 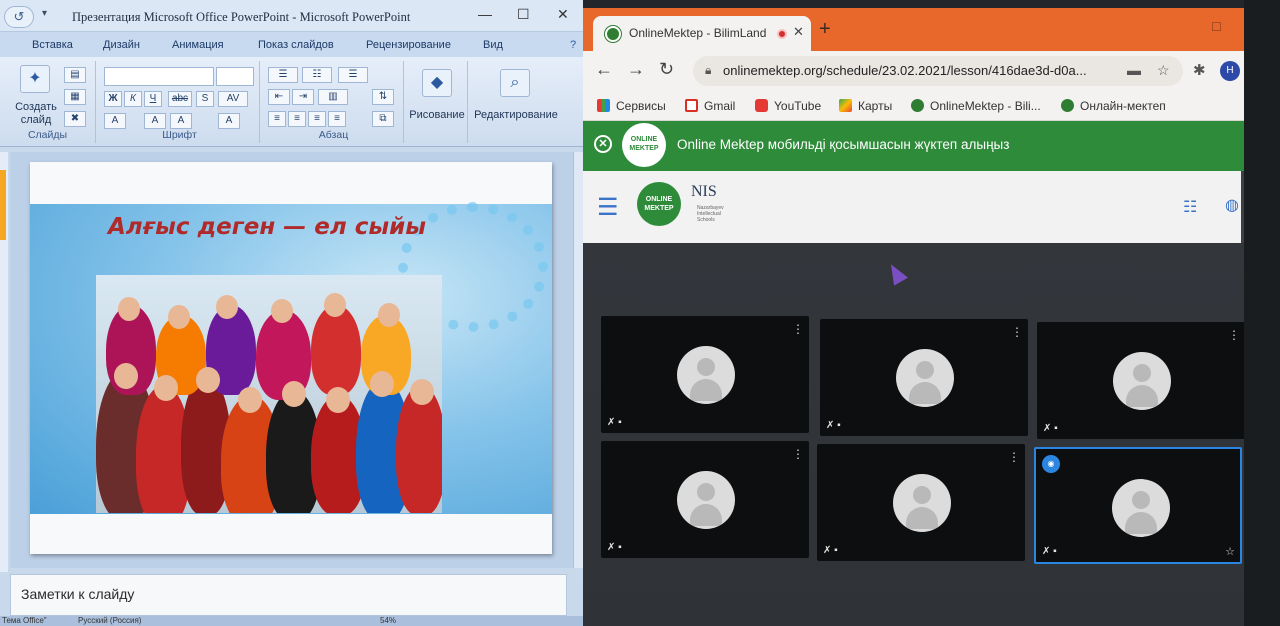 What do you see at coordinates (75, 75) in the screenshot?
I see `layout-icon: ▤` at bounding box center [75, 75].